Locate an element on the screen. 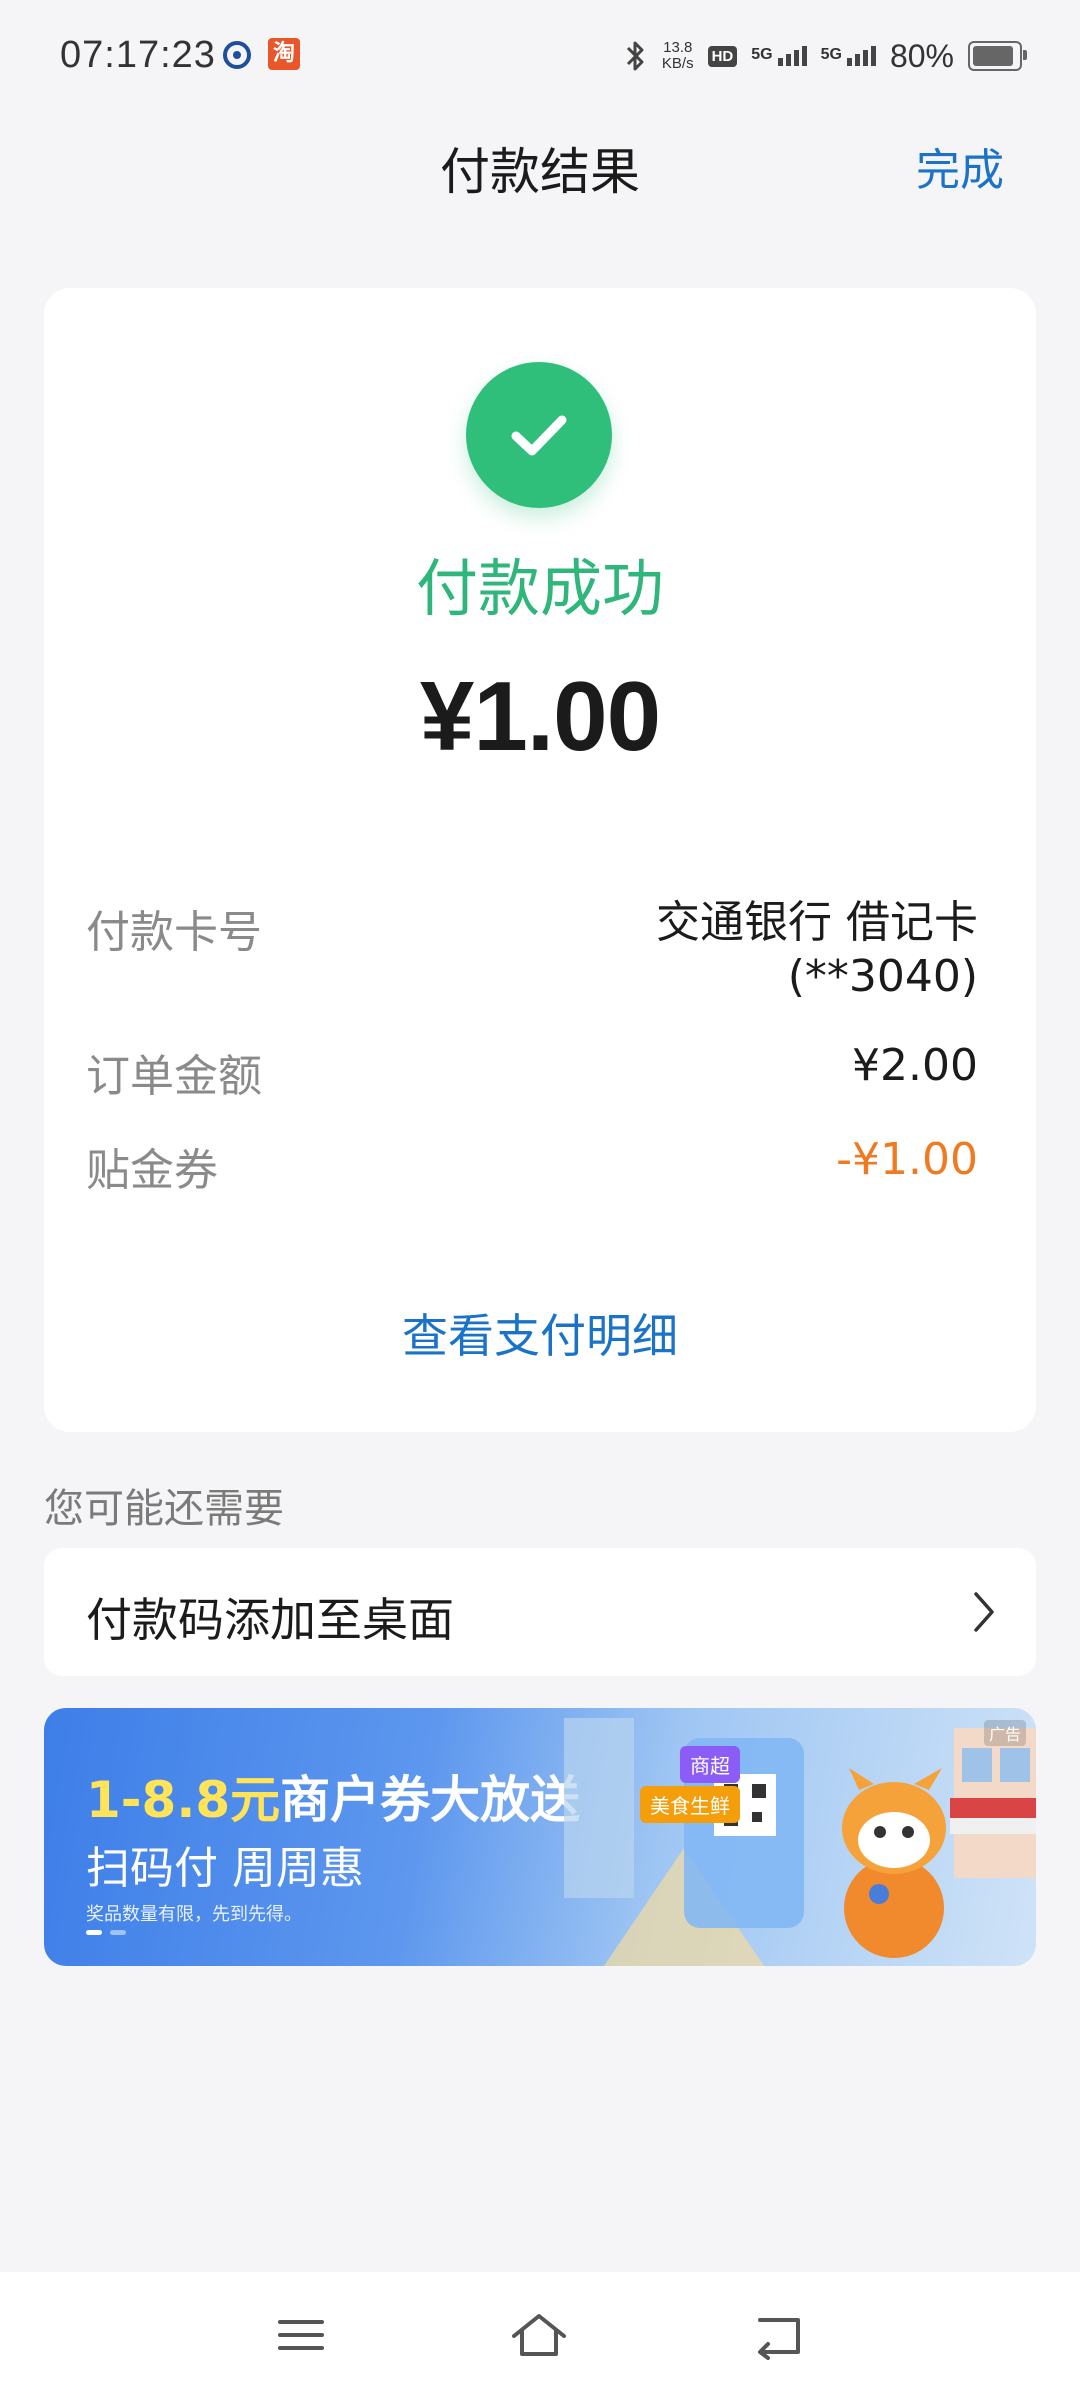 The height and width of the screenshot is (2400, 1080). banner-illustration: 商超 美食生鲜 广告 is located at coordinates (800, 1837).